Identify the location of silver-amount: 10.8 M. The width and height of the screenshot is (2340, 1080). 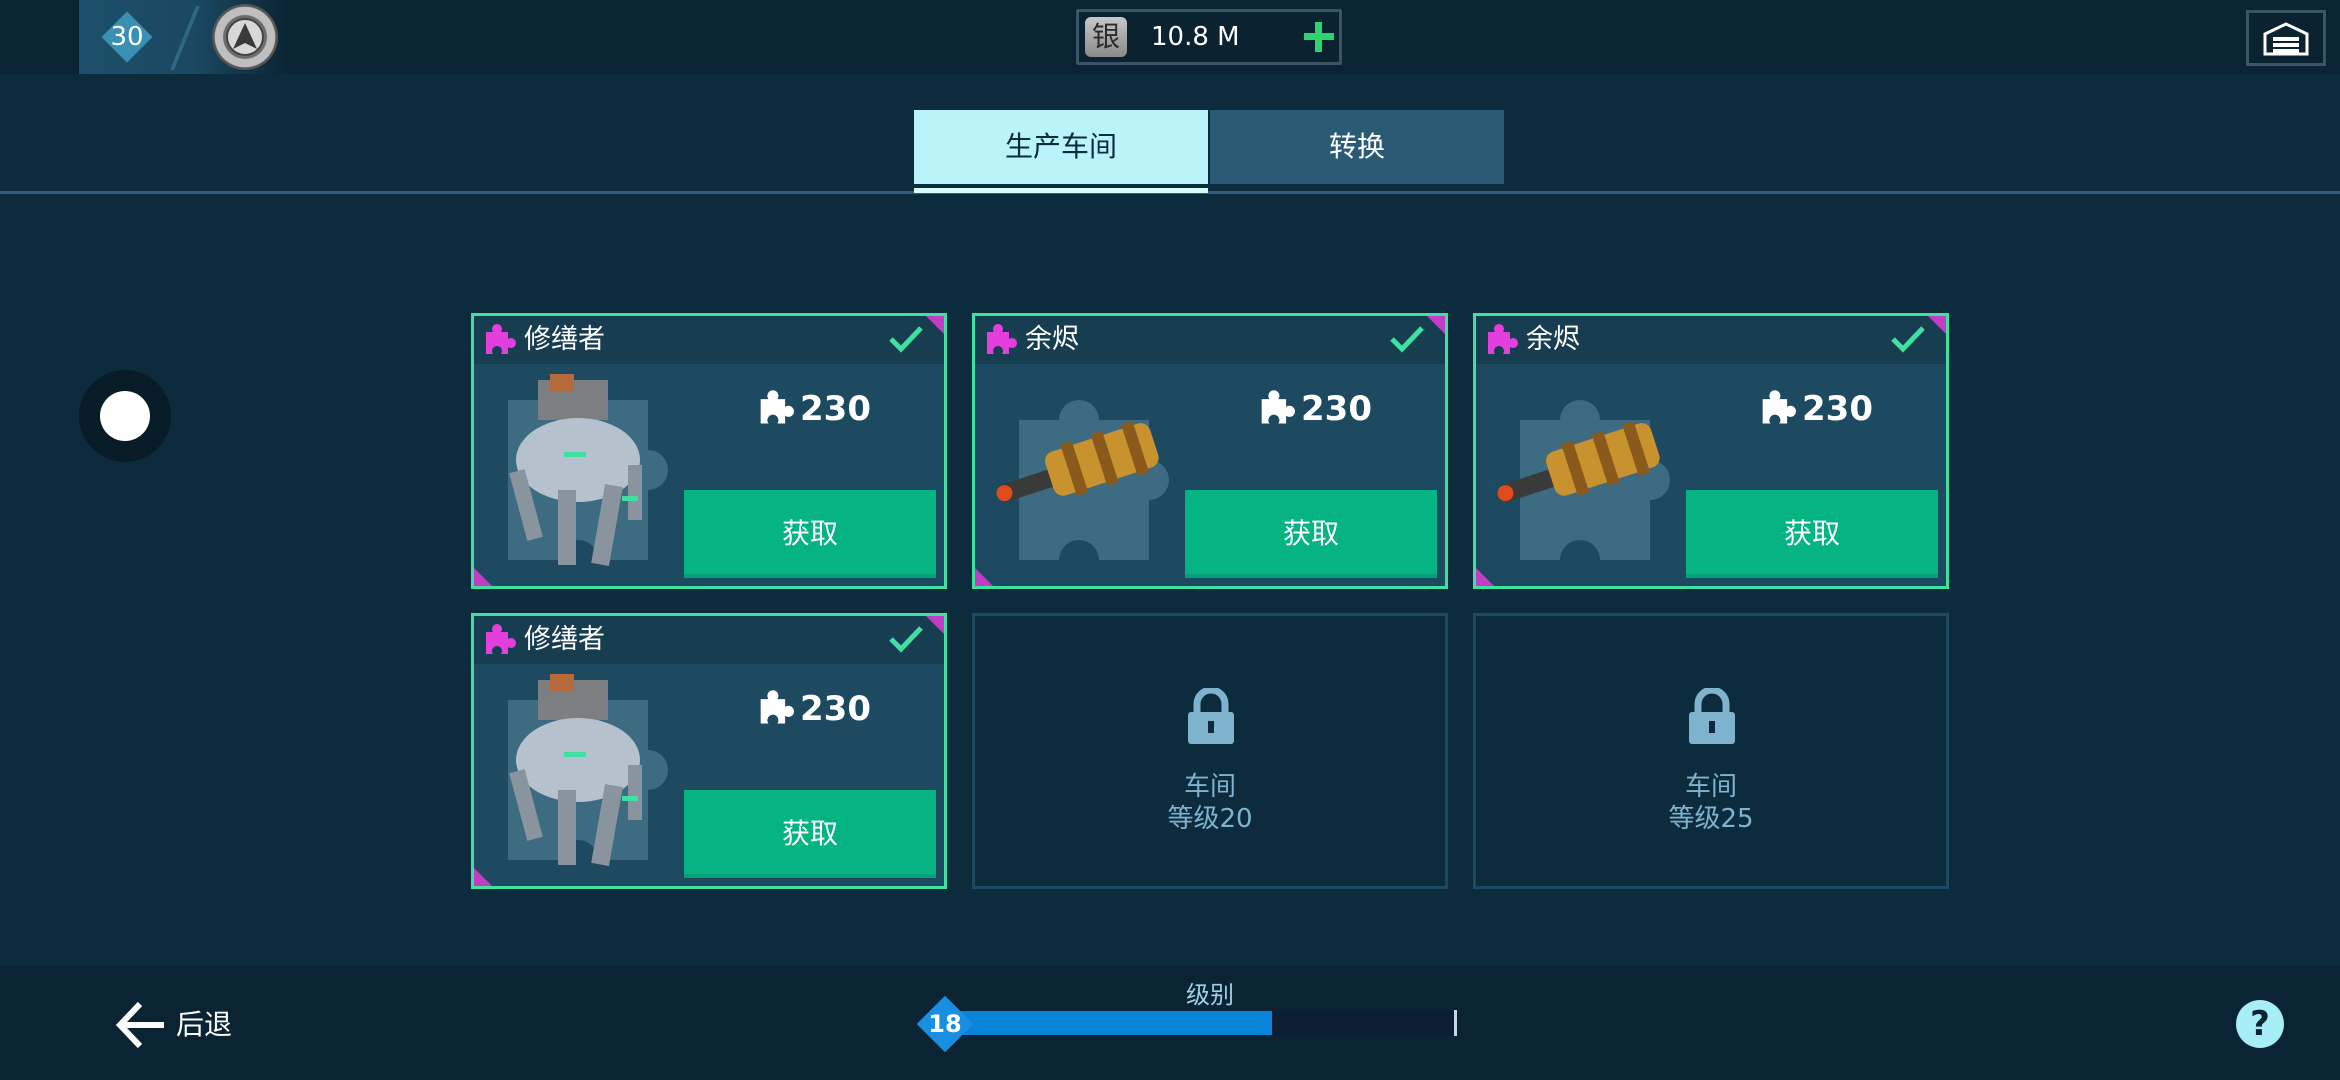
(1195, 37).